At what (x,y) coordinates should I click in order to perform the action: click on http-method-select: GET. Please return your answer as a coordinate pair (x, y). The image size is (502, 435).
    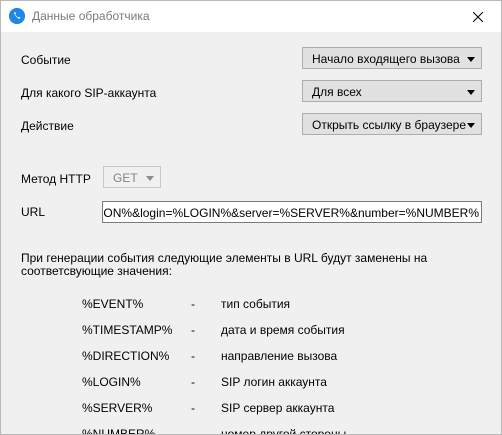
    Looking at the image, I should click on (132, 177).